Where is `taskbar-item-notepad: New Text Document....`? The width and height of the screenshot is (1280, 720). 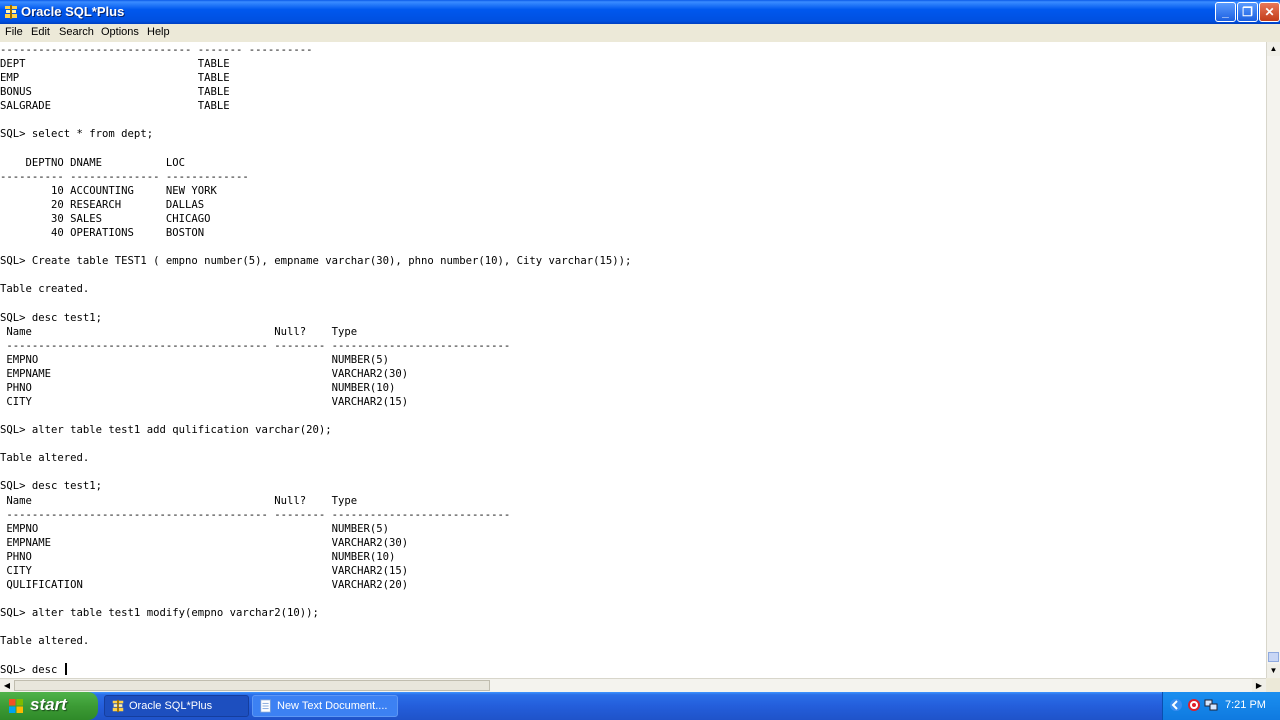
taskbar-item-notepad: New Text Document.... is located at coordinates (325, 706).